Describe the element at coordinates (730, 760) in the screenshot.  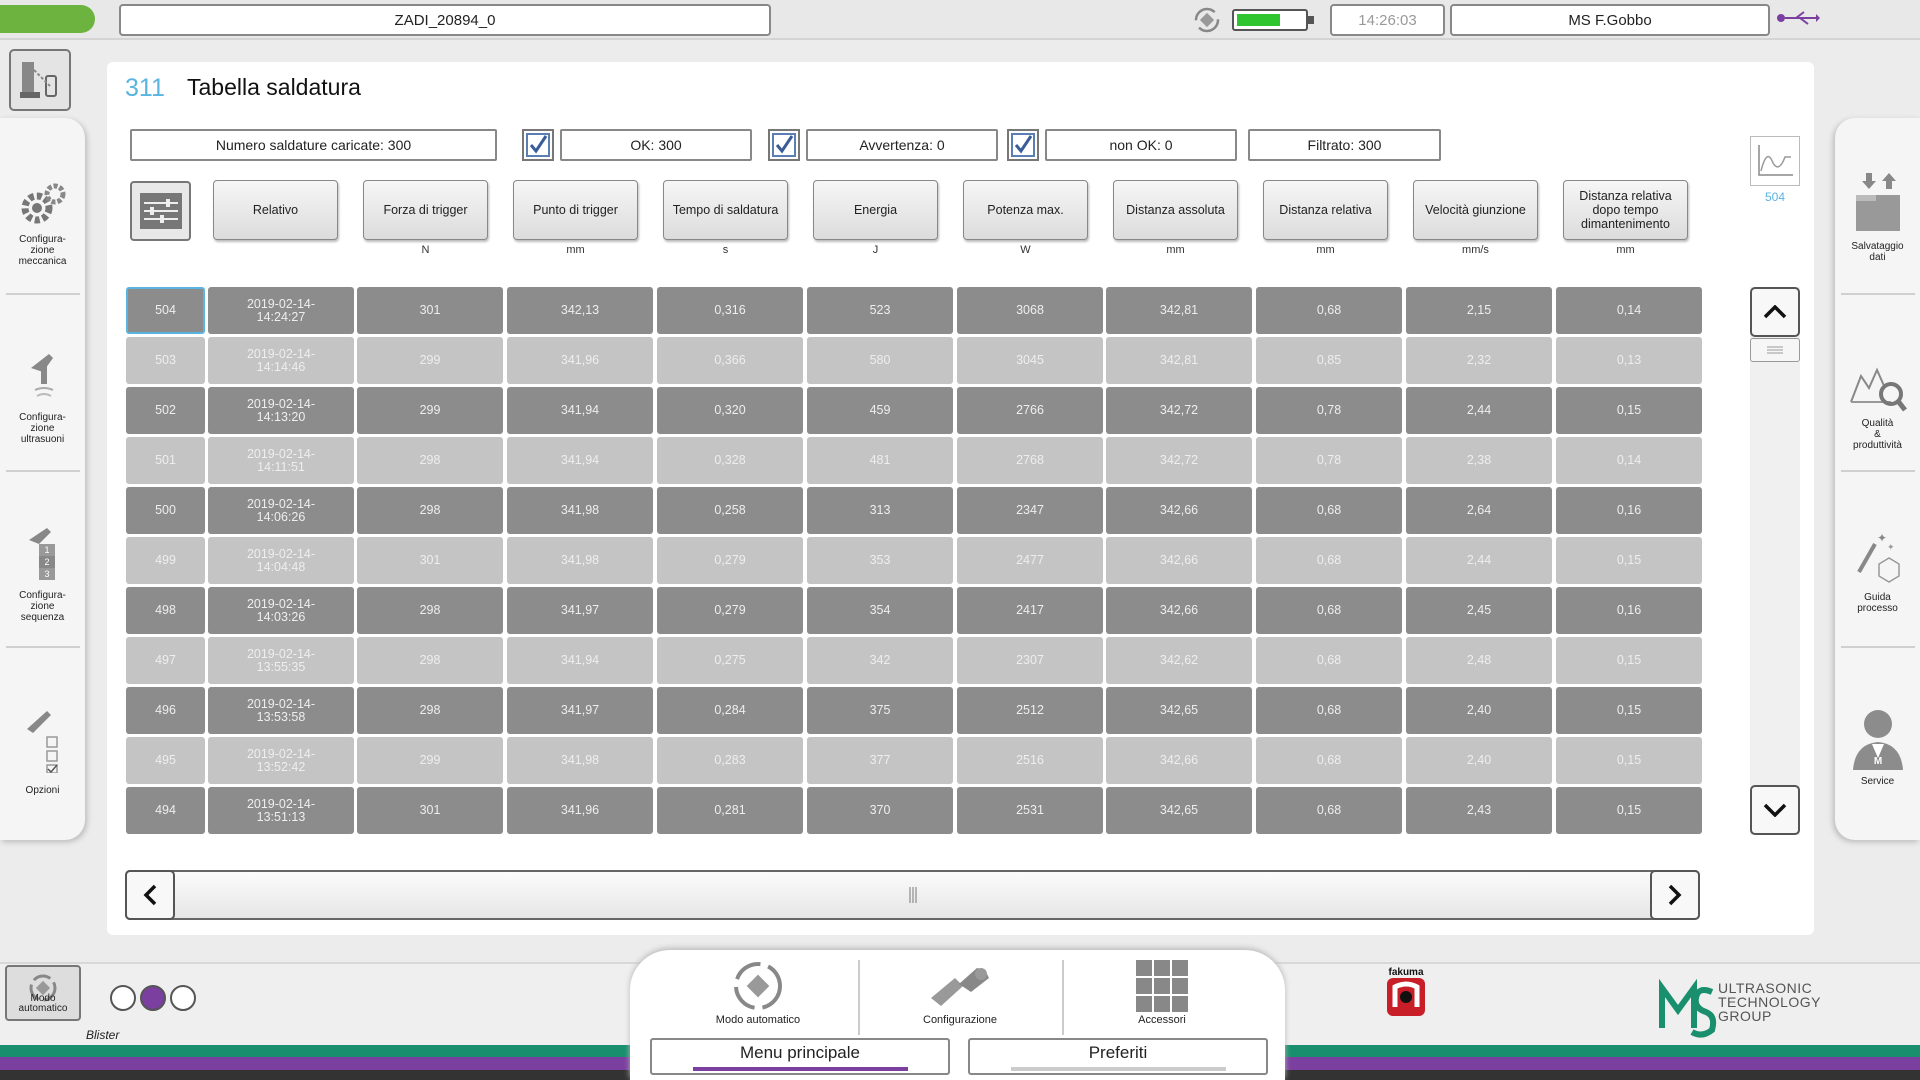
I see `cell-value: 0,283` at that location.